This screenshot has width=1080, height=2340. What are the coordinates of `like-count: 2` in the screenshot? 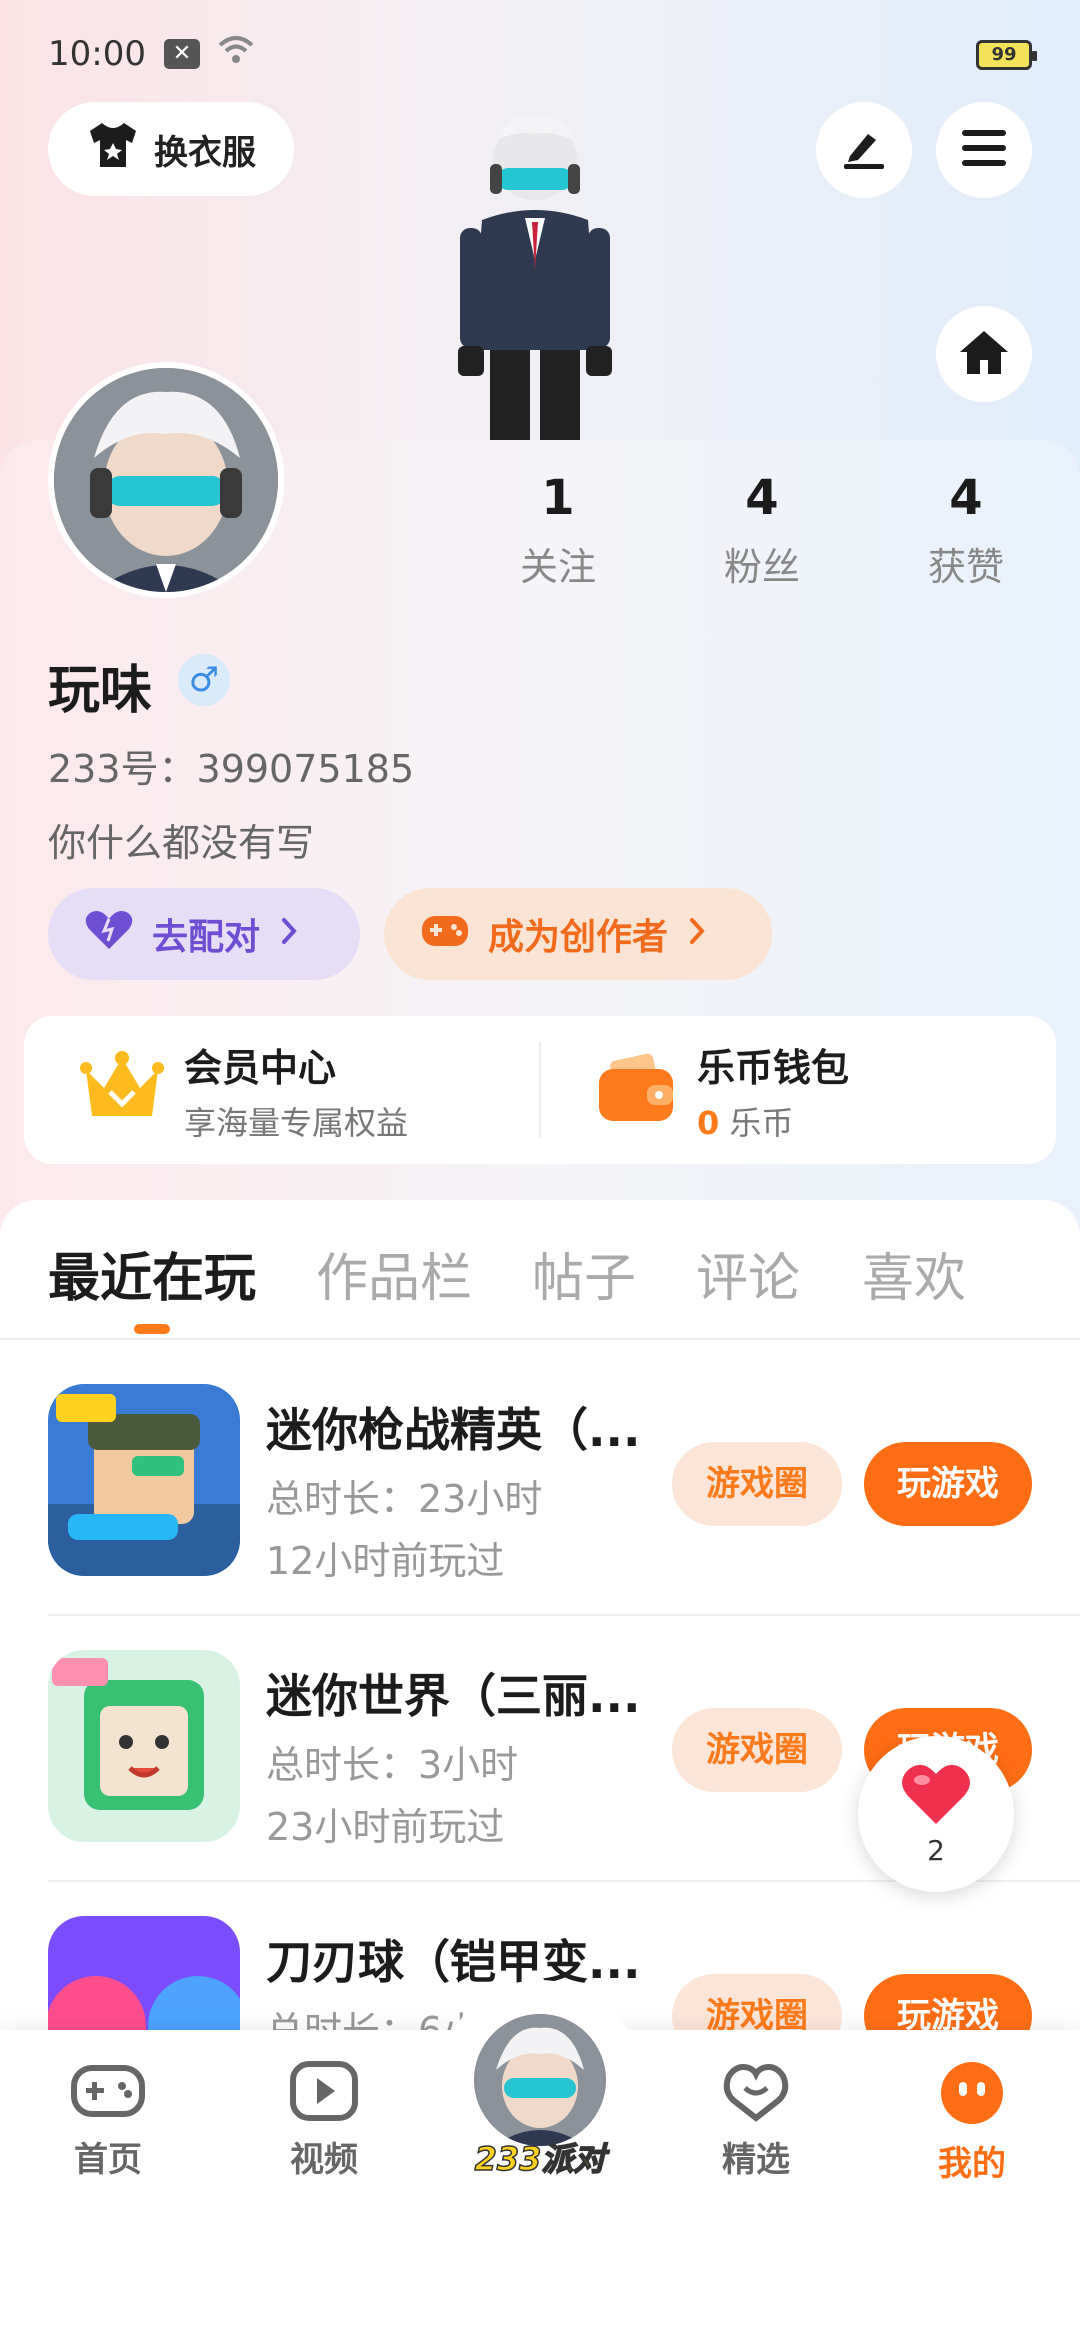 It's located at (936, 1850).